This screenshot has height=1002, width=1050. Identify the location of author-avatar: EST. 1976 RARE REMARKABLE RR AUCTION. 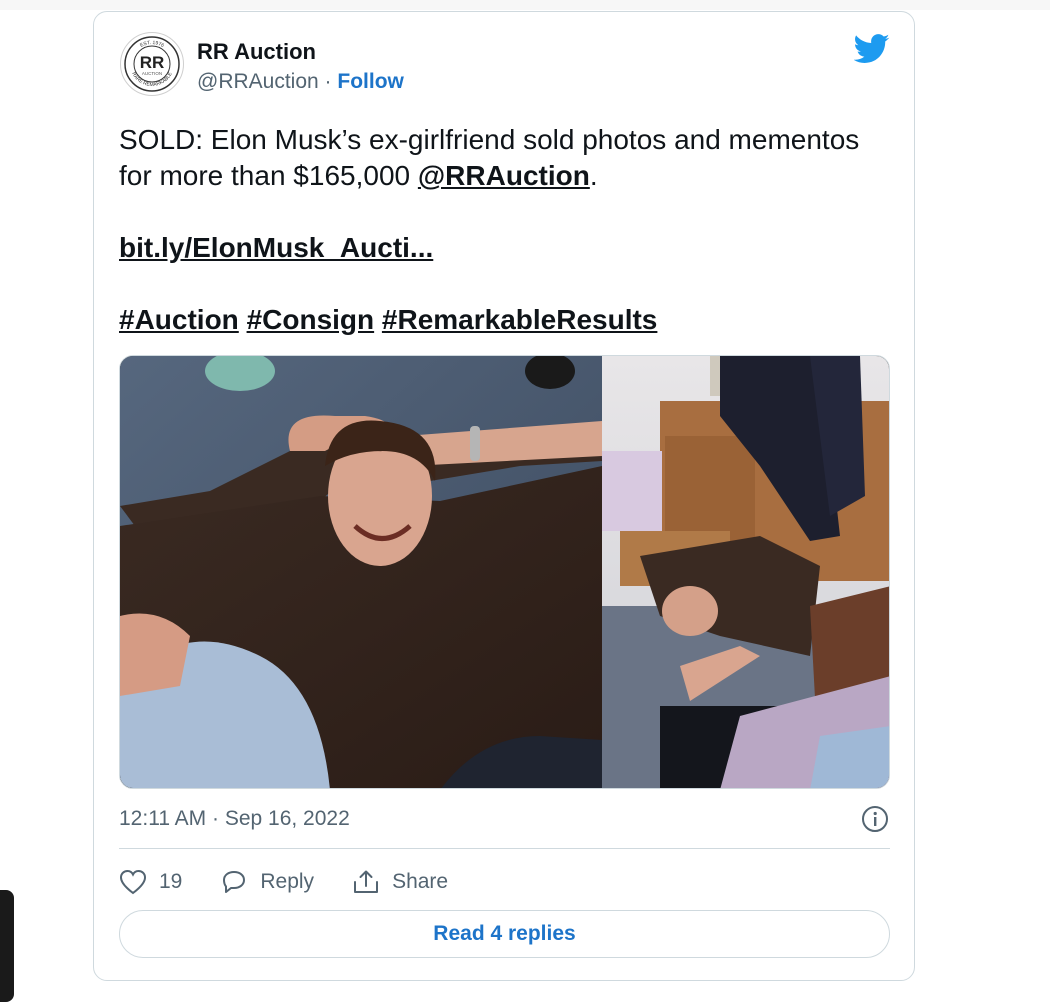
(152, 64).